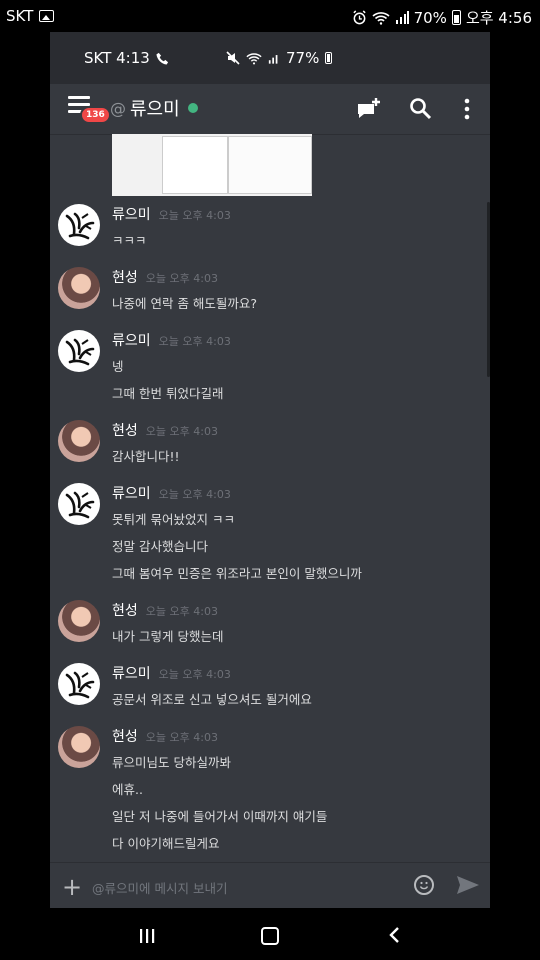 The width and height of the screenshot is (540, 960). What do you see at coordinates (270, 622) in the screenshot?
I see `message-group: 현성 오늘 오후 4:03 내가 그렇게 당했는데` at bounding box center [270, 622].